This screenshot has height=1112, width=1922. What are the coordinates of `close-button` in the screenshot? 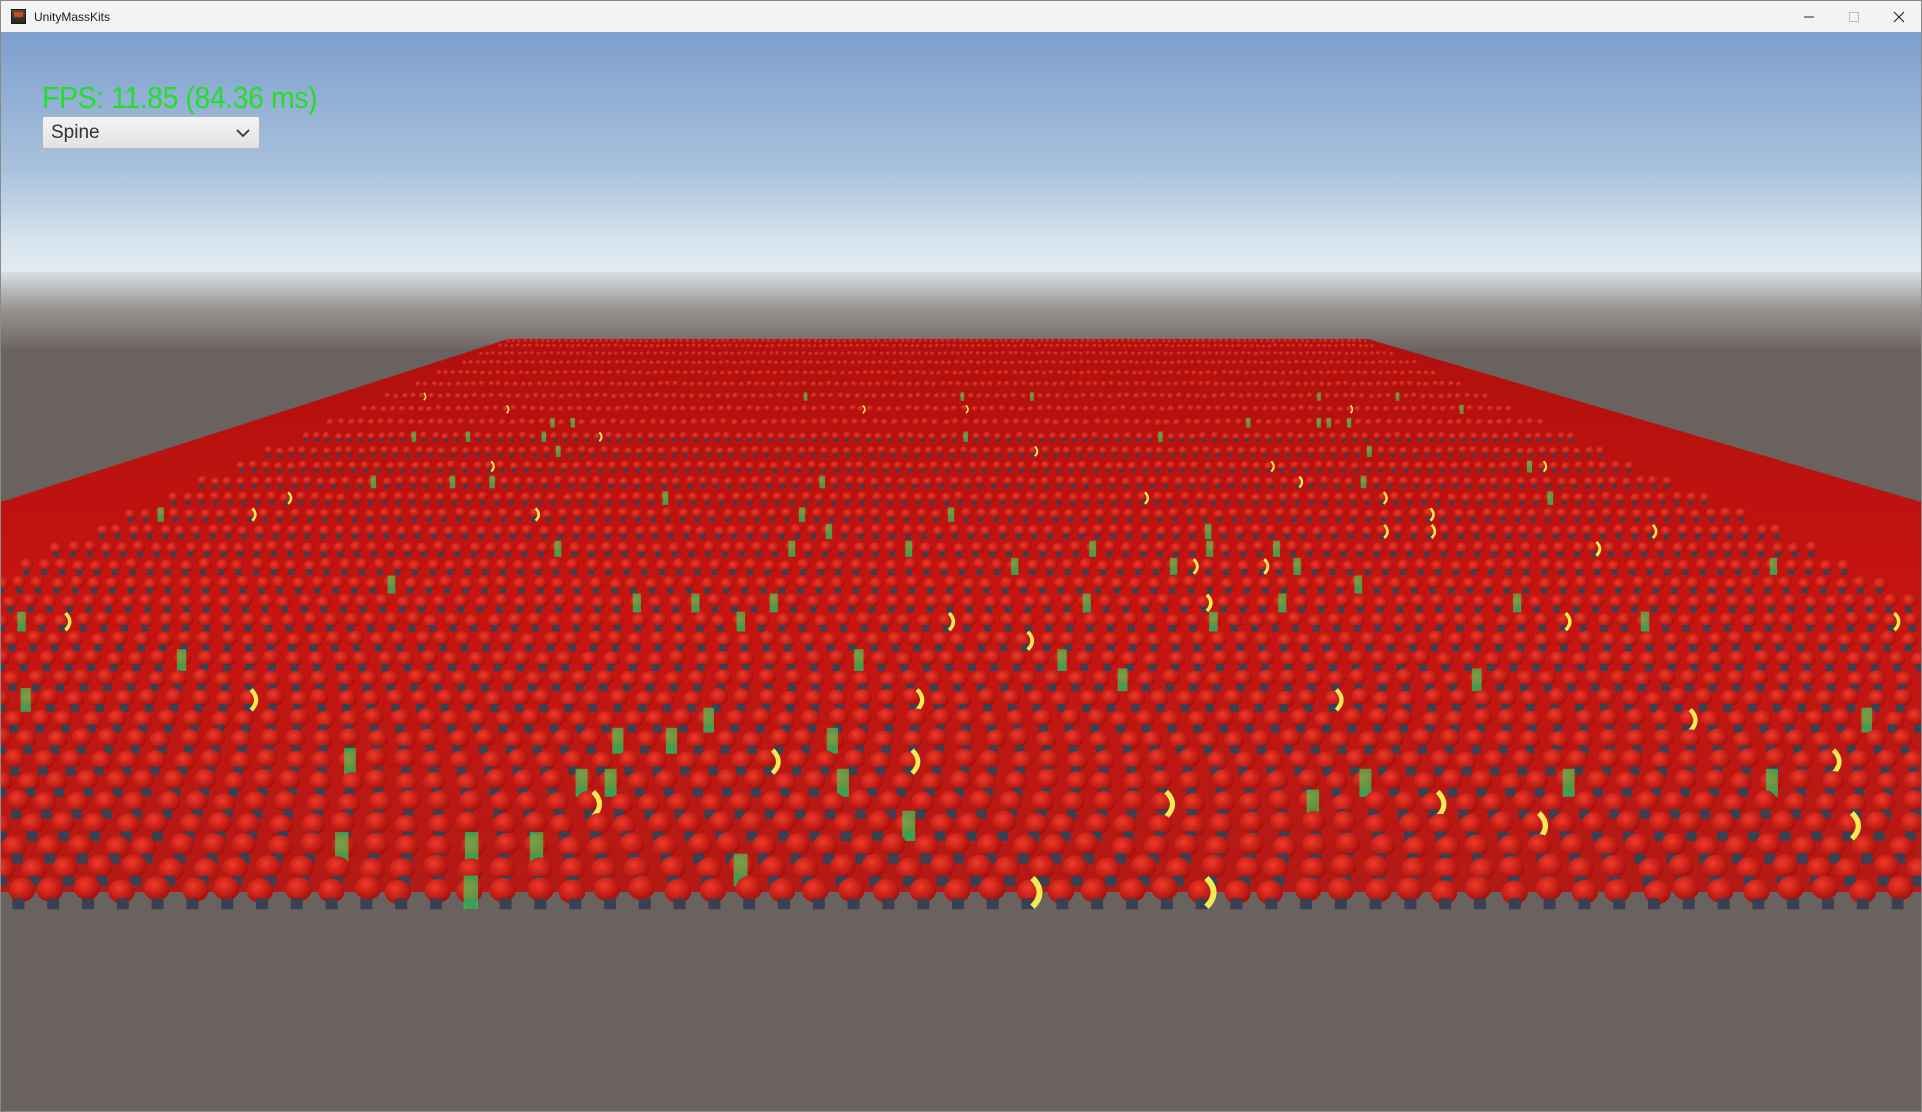 It's located at (1898, 16).